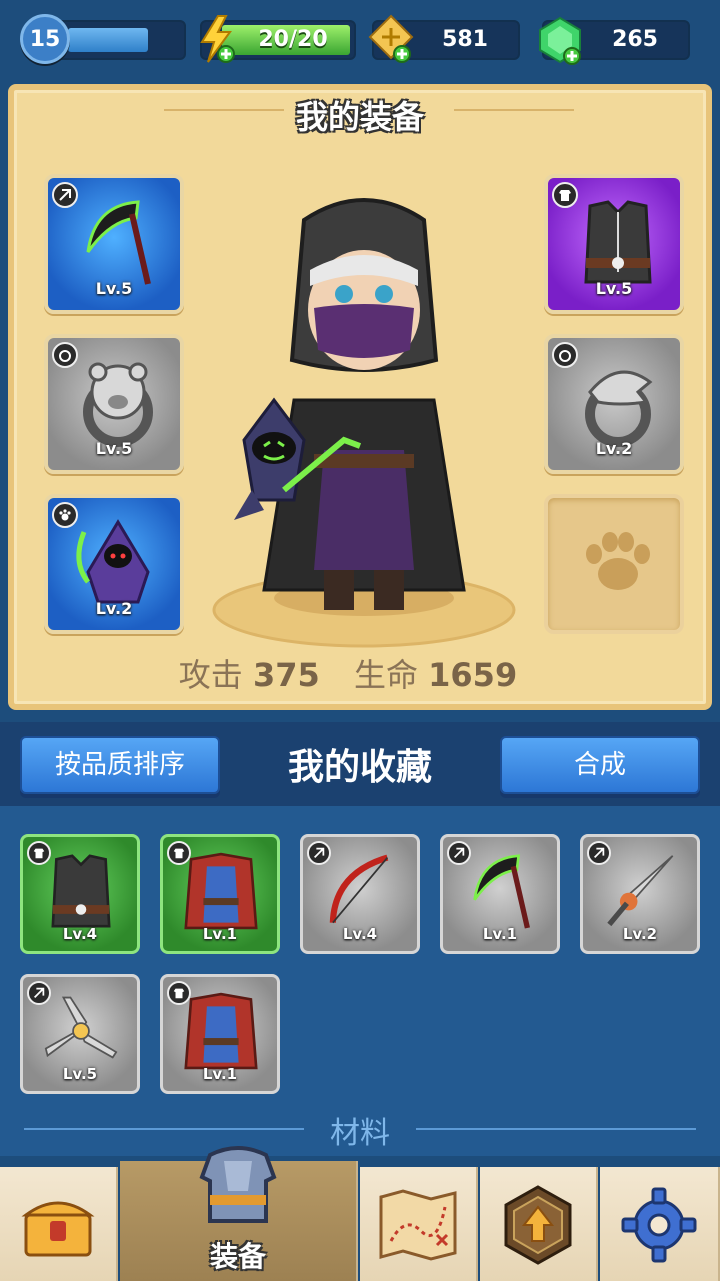  I want to click on armor-slot-level: Lv.5, so click(614, 288).